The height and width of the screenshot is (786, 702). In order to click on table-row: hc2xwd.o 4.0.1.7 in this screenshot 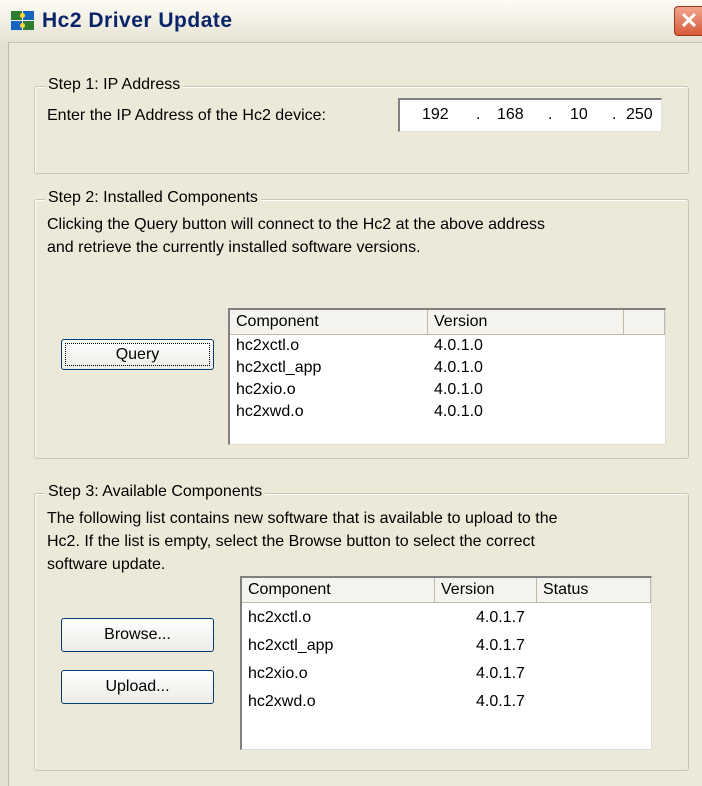, I will do `click(446, 702)`.